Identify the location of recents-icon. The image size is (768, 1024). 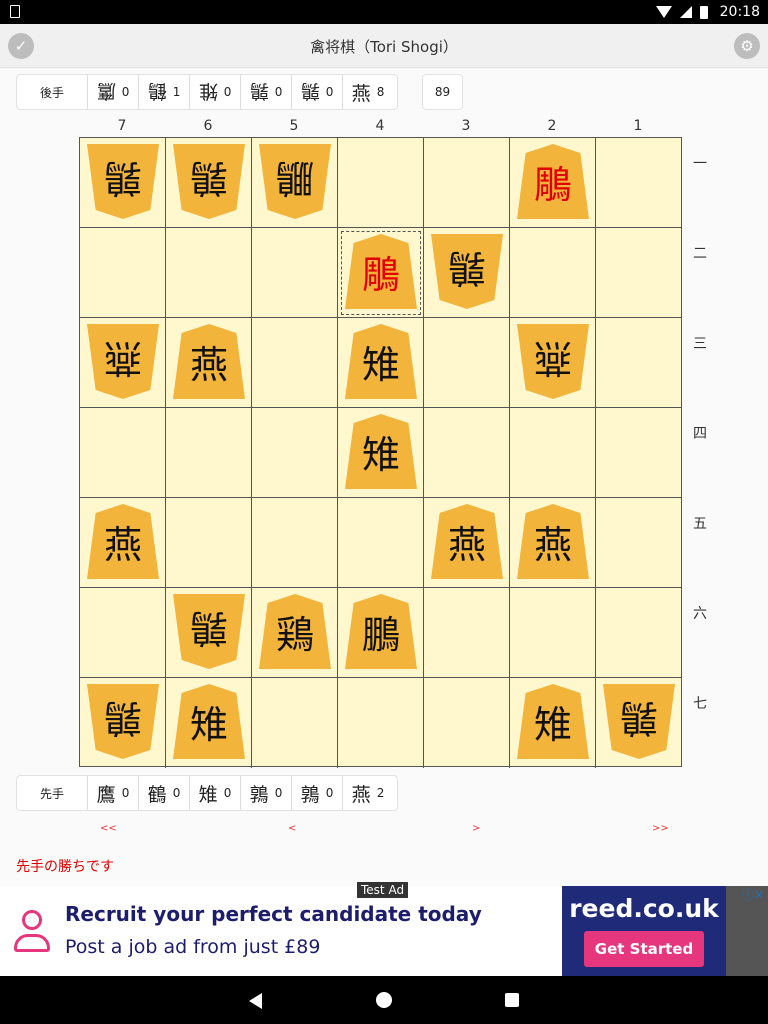
(512, 1000).